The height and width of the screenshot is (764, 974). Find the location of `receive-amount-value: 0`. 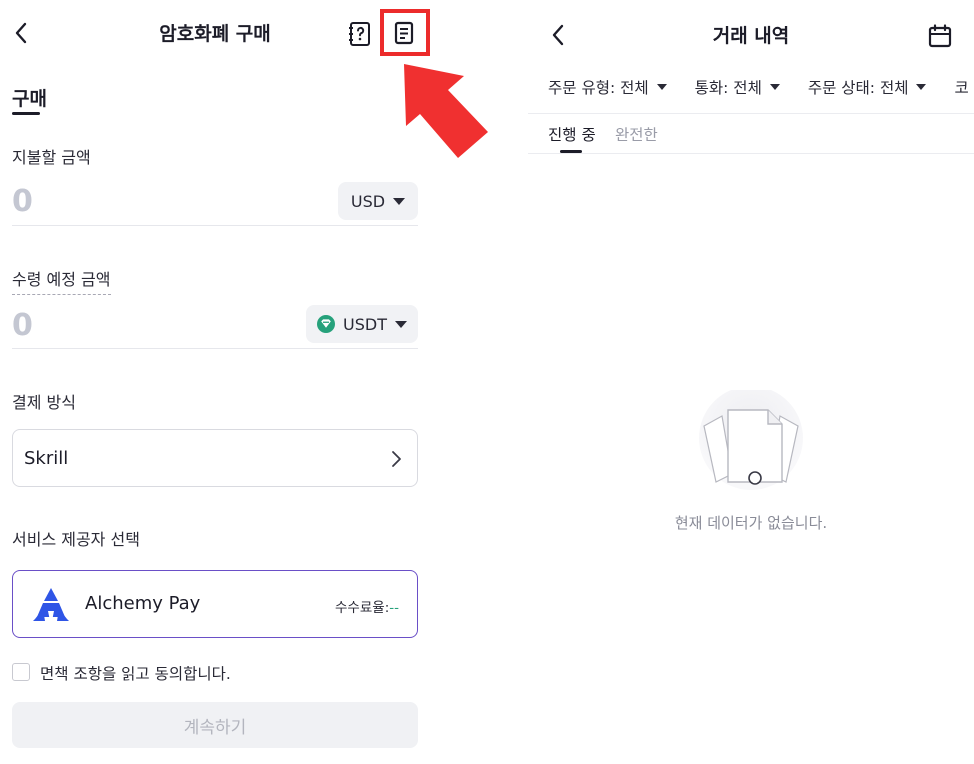

receive-amount-value: 0 is located at coordinates (22, 325).